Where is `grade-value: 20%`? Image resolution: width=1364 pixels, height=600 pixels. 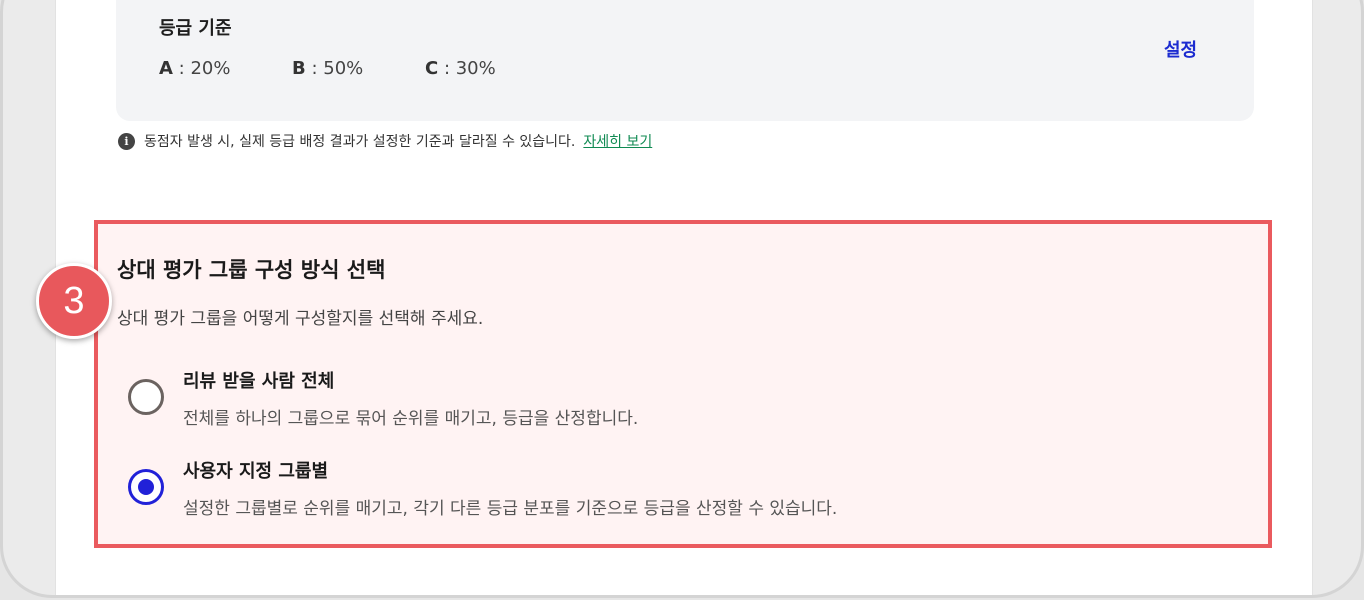
grade-value: 20% is located at coordinates (210, 68).